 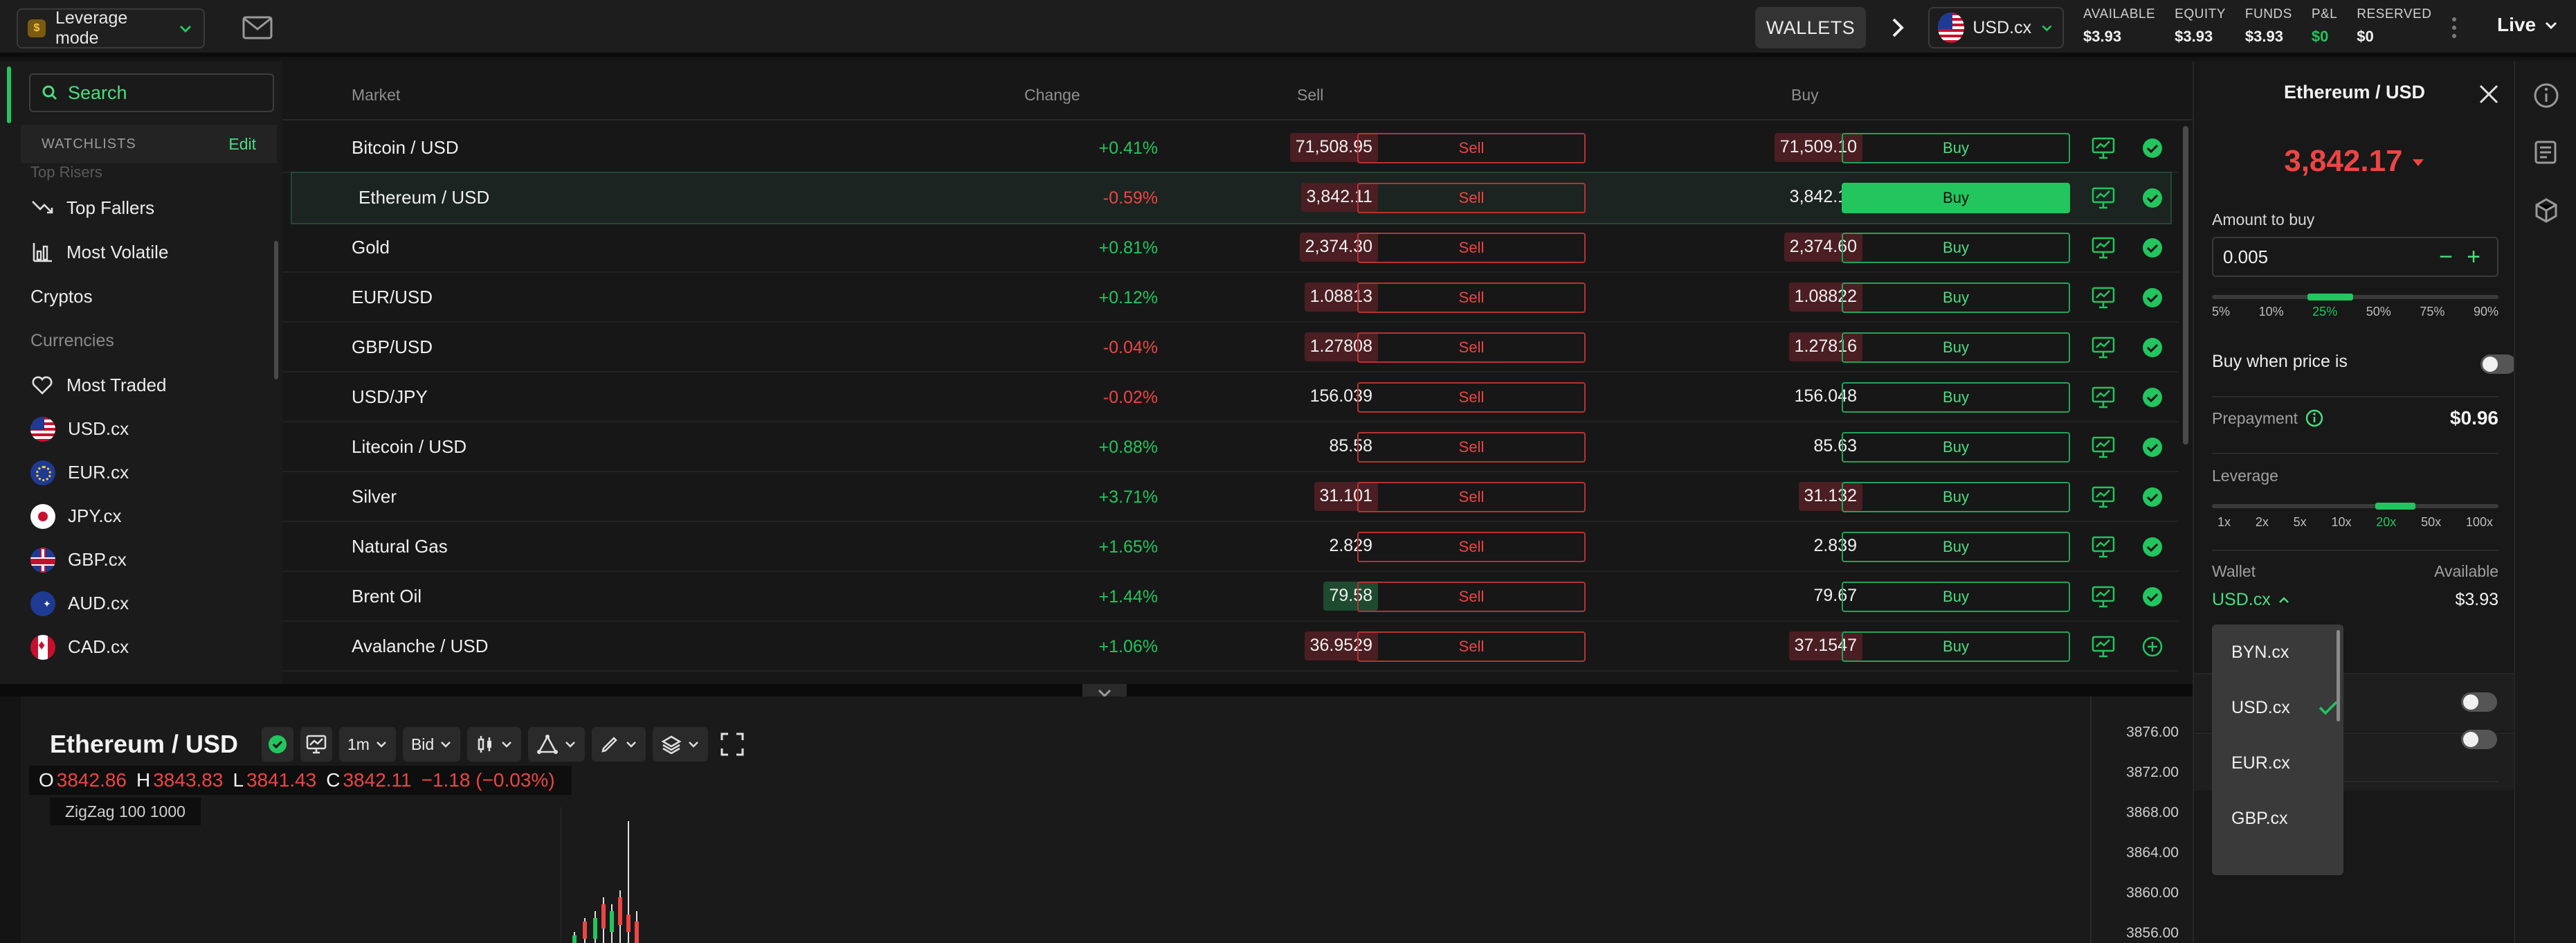 What do you see at coordinates (2271, 312) in the screenshot?
I see `amount-percent-option: 10%` at bounding box center [2271, 312].